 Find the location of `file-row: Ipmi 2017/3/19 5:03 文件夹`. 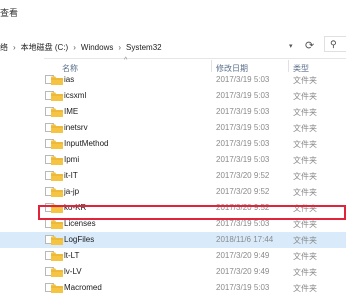

file-row: Ipmi 2017/3/19 5:03 文件夹 is located at coordinates (173, 160).